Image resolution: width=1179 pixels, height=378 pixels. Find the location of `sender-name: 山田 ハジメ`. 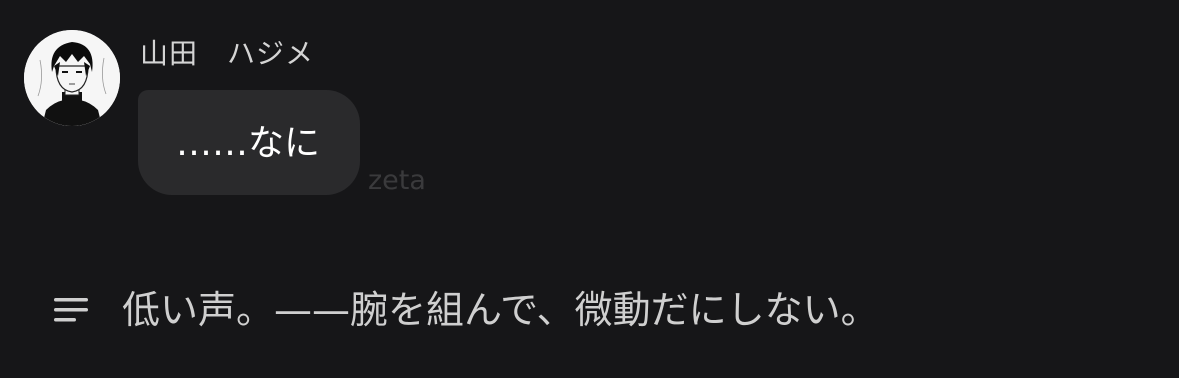

sender-name: 山田 ハジメ is located at coordinates (227, 53).